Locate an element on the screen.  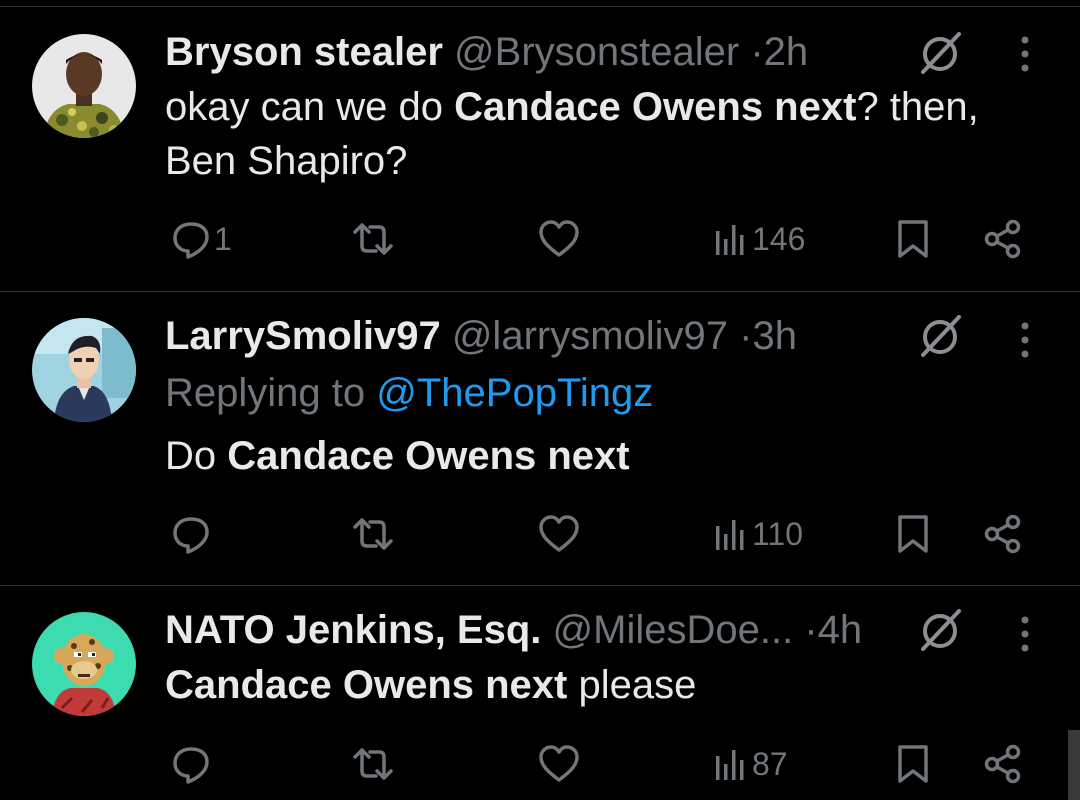
display-name: LarrySmoliv97 is located at coordinates (303, 336).